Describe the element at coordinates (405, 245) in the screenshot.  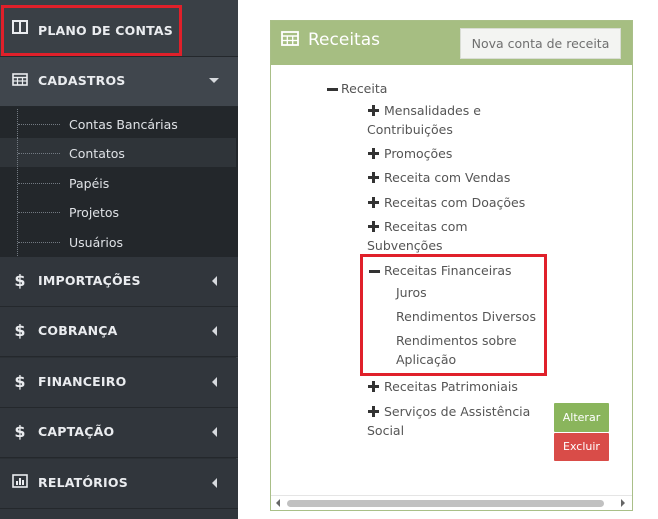
I see `tree-node-receitas-subvencoes-cont: Subvenções` at that location.